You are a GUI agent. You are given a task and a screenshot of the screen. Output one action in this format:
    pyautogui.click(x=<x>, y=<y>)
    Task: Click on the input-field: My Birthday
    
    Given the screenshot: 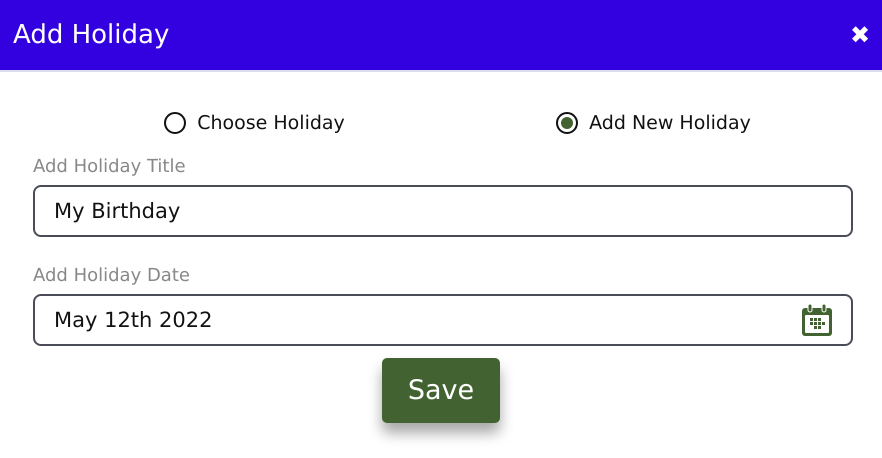 What is the action you would take?
    pyautogui.click(x=443, y=211)
    